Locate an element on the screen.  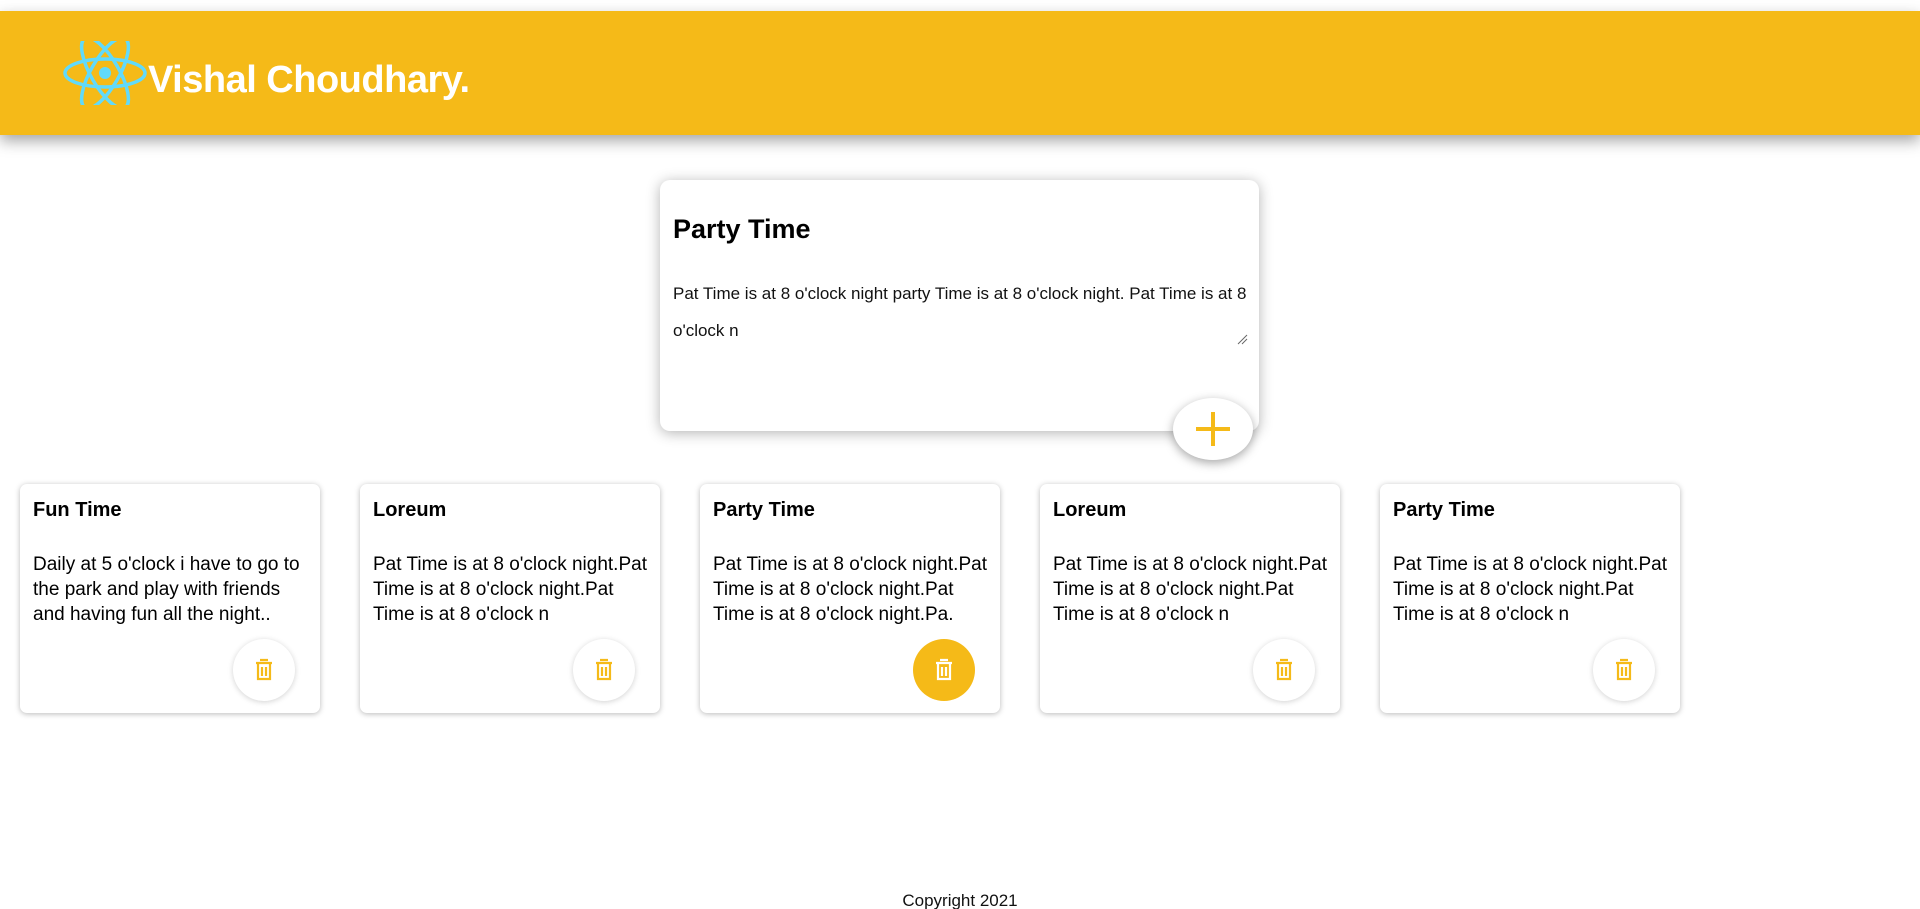
create-note-card: Party Time is located at coordinates (959, 305).